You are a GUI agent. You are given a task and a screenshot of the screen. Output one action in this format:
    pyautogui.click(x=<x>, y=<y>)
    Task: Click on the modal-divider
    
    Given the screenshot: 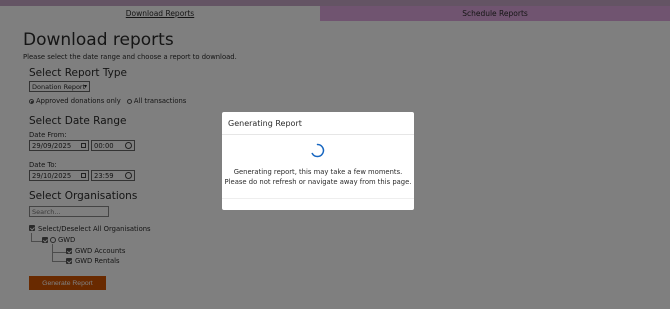 What is the action you would take?
    pyautogui.click(x=318, y=134)
    